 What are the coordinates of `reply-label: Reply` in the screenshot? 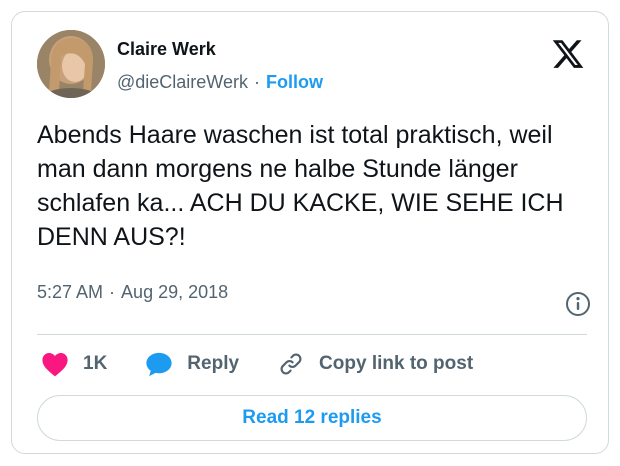 It's located at (213, 363).